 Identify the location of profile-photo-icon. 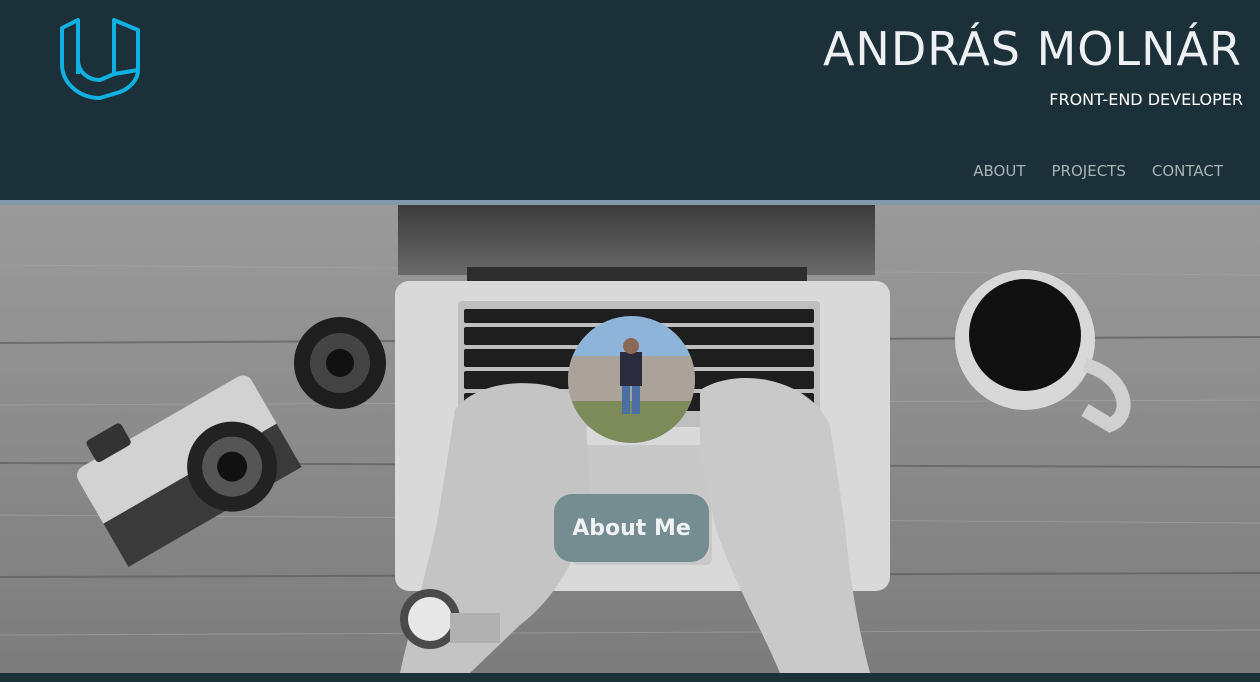
(631, 379).